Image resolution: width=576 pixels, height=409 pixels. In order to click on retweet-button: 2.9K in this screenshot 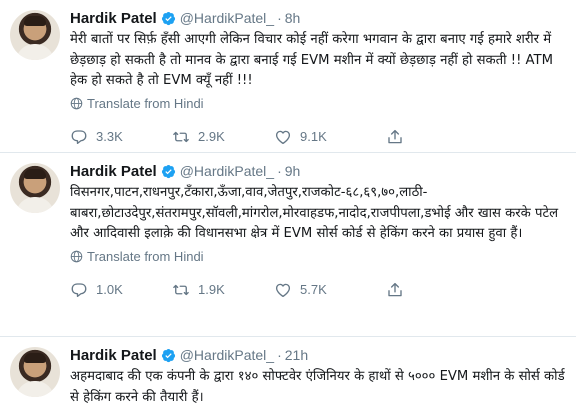, I will do `click(223, 137)`.